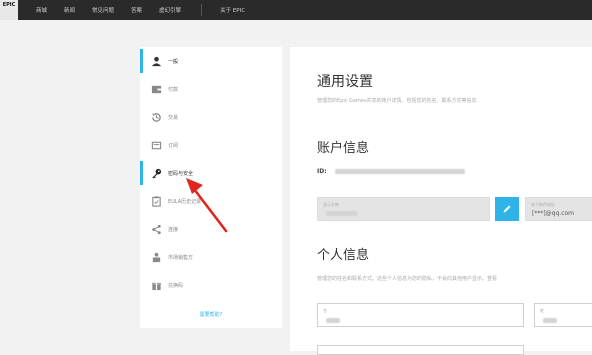 This screenshot has width=592, height=355. I want to click on last-name-value-redacted, so click(550, 320).